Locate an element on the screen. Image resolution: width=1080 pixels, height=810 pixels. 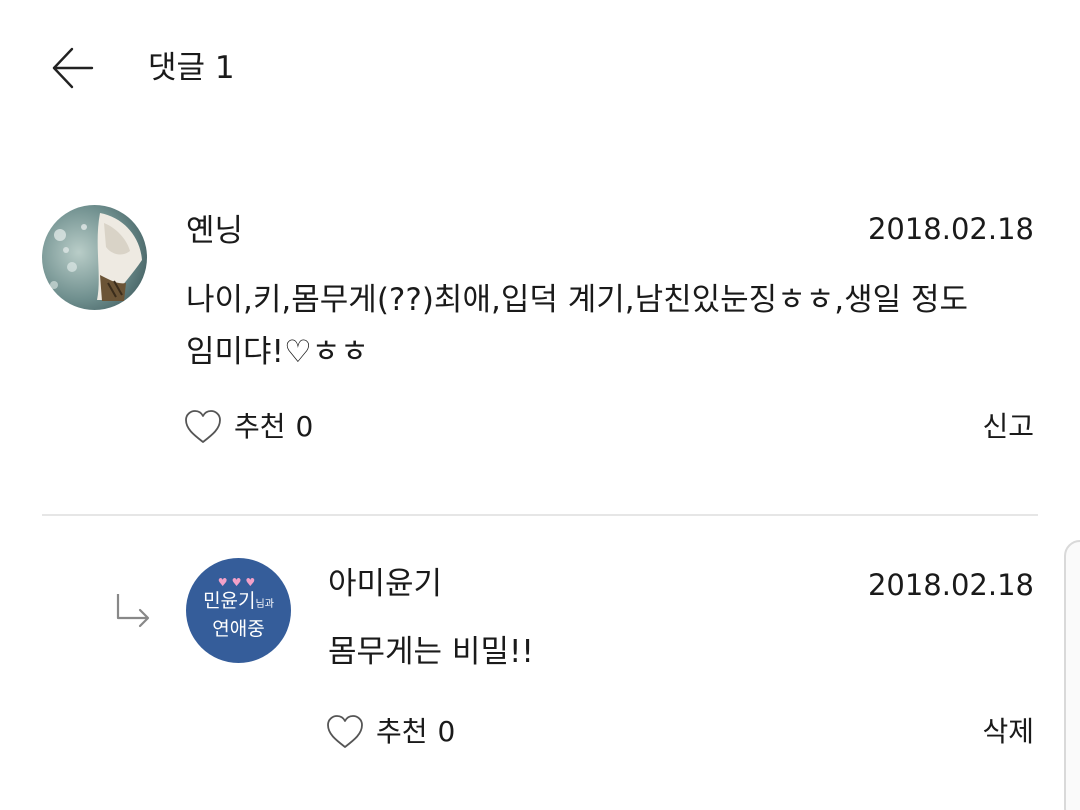
scrollbar is located at coordinates (1072, 675).